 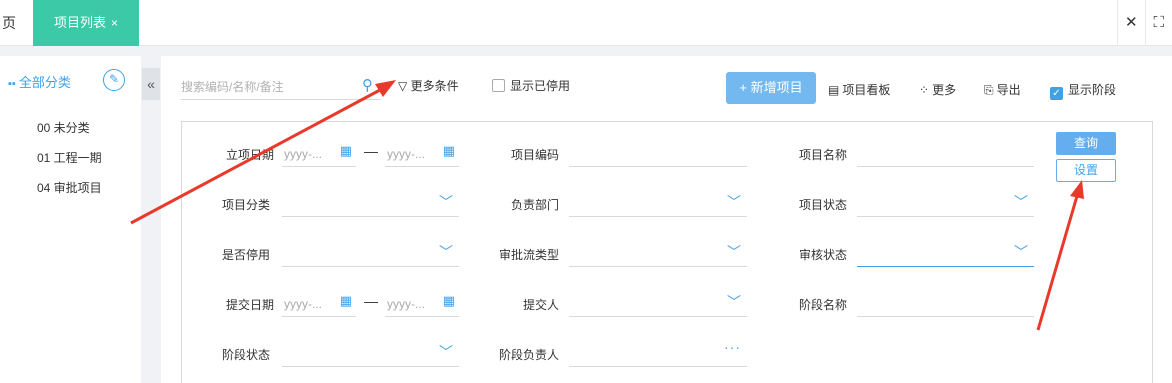 What do you see at coordinates (245, 255) in the screenshot?
I see `disabled-label: 是否停用` at bounding box center [245, 255].